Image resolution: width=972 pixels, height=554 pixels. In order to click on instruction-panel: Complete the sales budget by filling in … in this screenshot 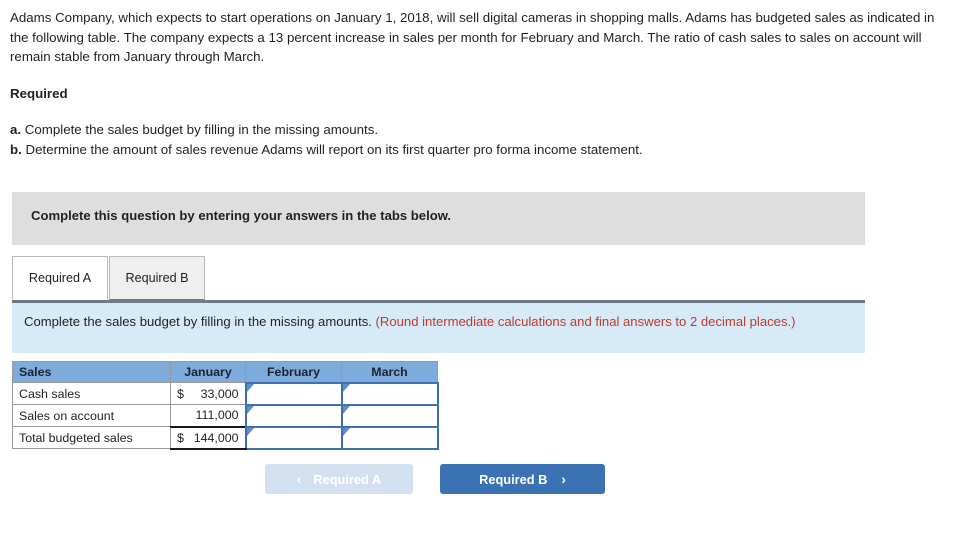, I will do `click(438, 327)`.